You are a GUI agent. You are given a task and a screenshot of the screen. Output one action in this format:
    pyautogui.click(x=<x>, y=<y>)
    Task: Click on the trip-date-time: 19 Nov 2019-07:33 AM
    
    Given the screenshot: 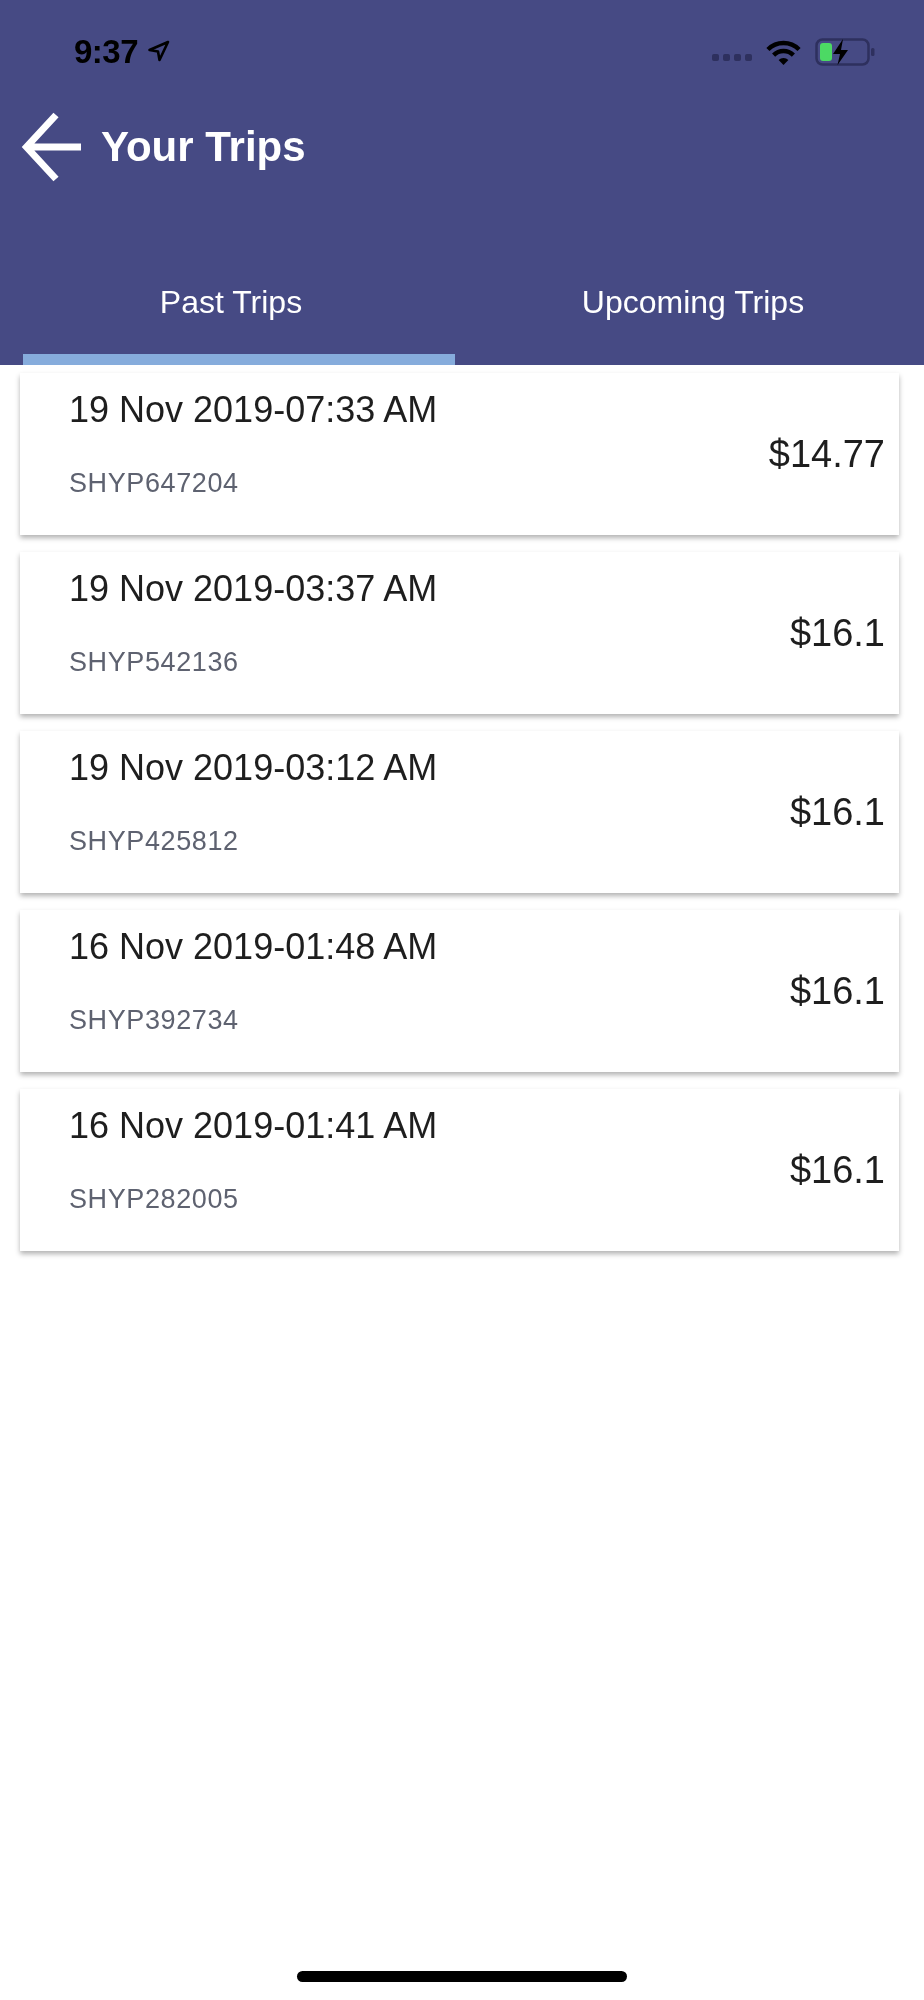 What is the action you would take?
    pyautogui.click(x=253, y=410)
    